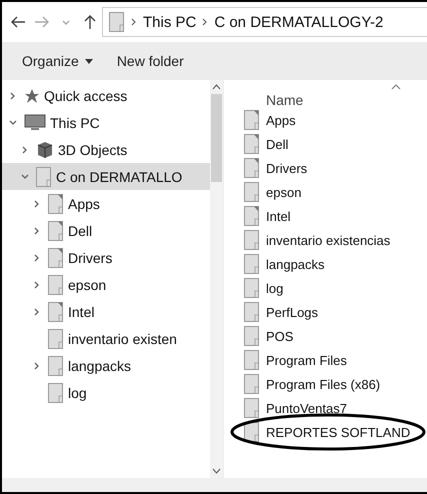 Image resolution: width=427 pixels, height=494 pixels. What do you see at coordinates (275, 288) in the screenshot?
I see `file-name: log` at bounding box center [275, 288].